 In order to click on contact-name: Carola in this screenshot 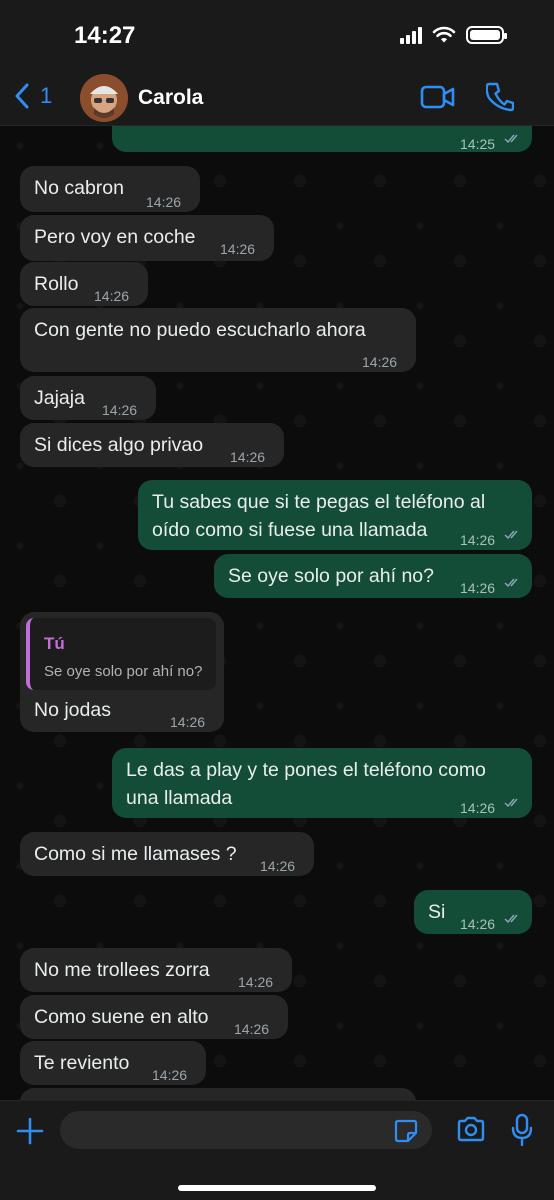, I will do `click(170, 98)`.